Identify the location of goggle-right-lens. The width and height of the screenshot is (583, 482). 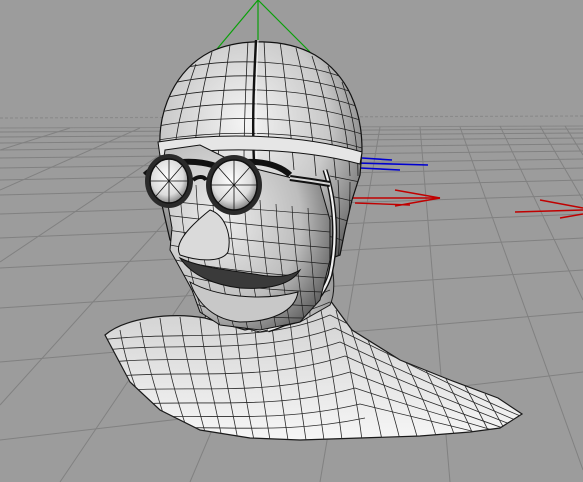
(234, 185).